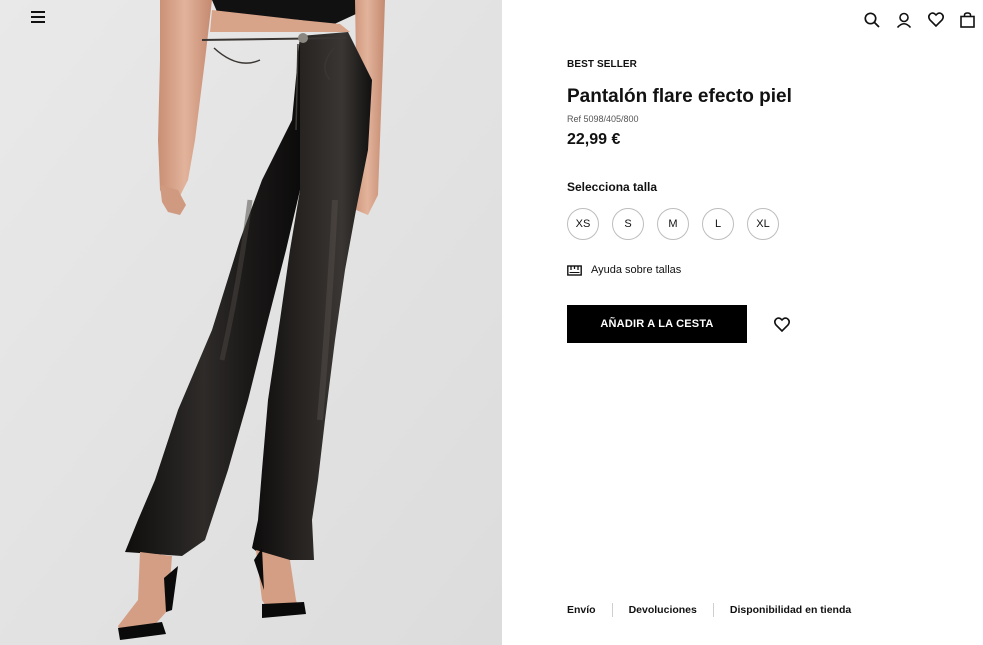 The width and height of the screenshot is (983, 645). I want to click on returns-link: Devoluciones, so click(663, 610).